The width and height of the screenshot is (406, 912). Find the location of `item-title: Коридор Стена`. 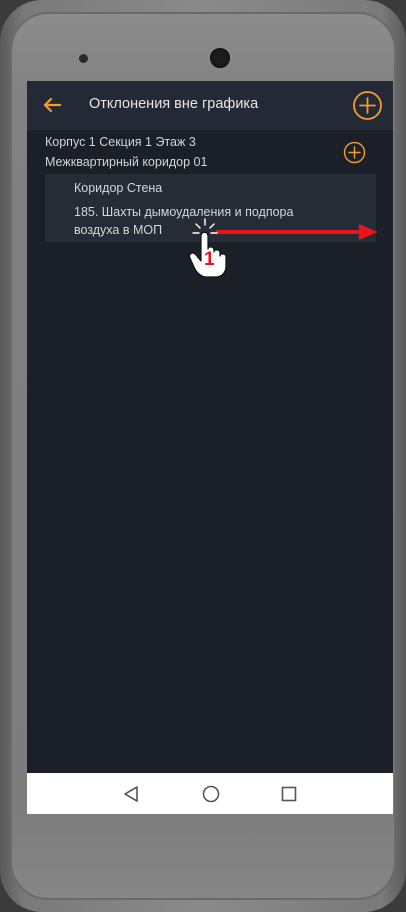

item-title: Коридор Стена is located at coordinates (118, 188).